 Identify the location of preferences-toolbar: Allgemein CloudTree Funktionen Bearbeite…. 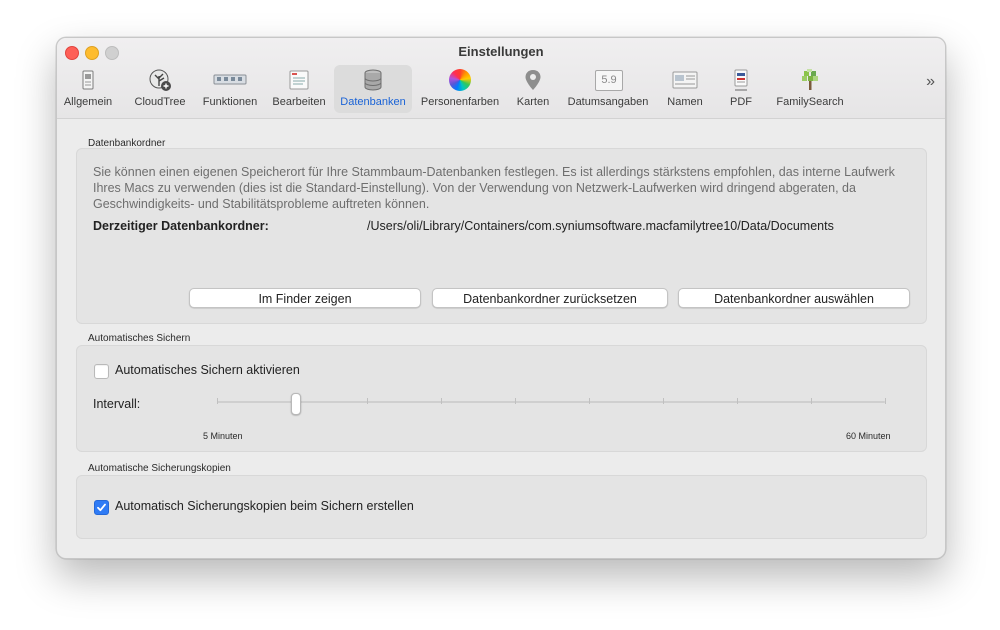
(501, 90).